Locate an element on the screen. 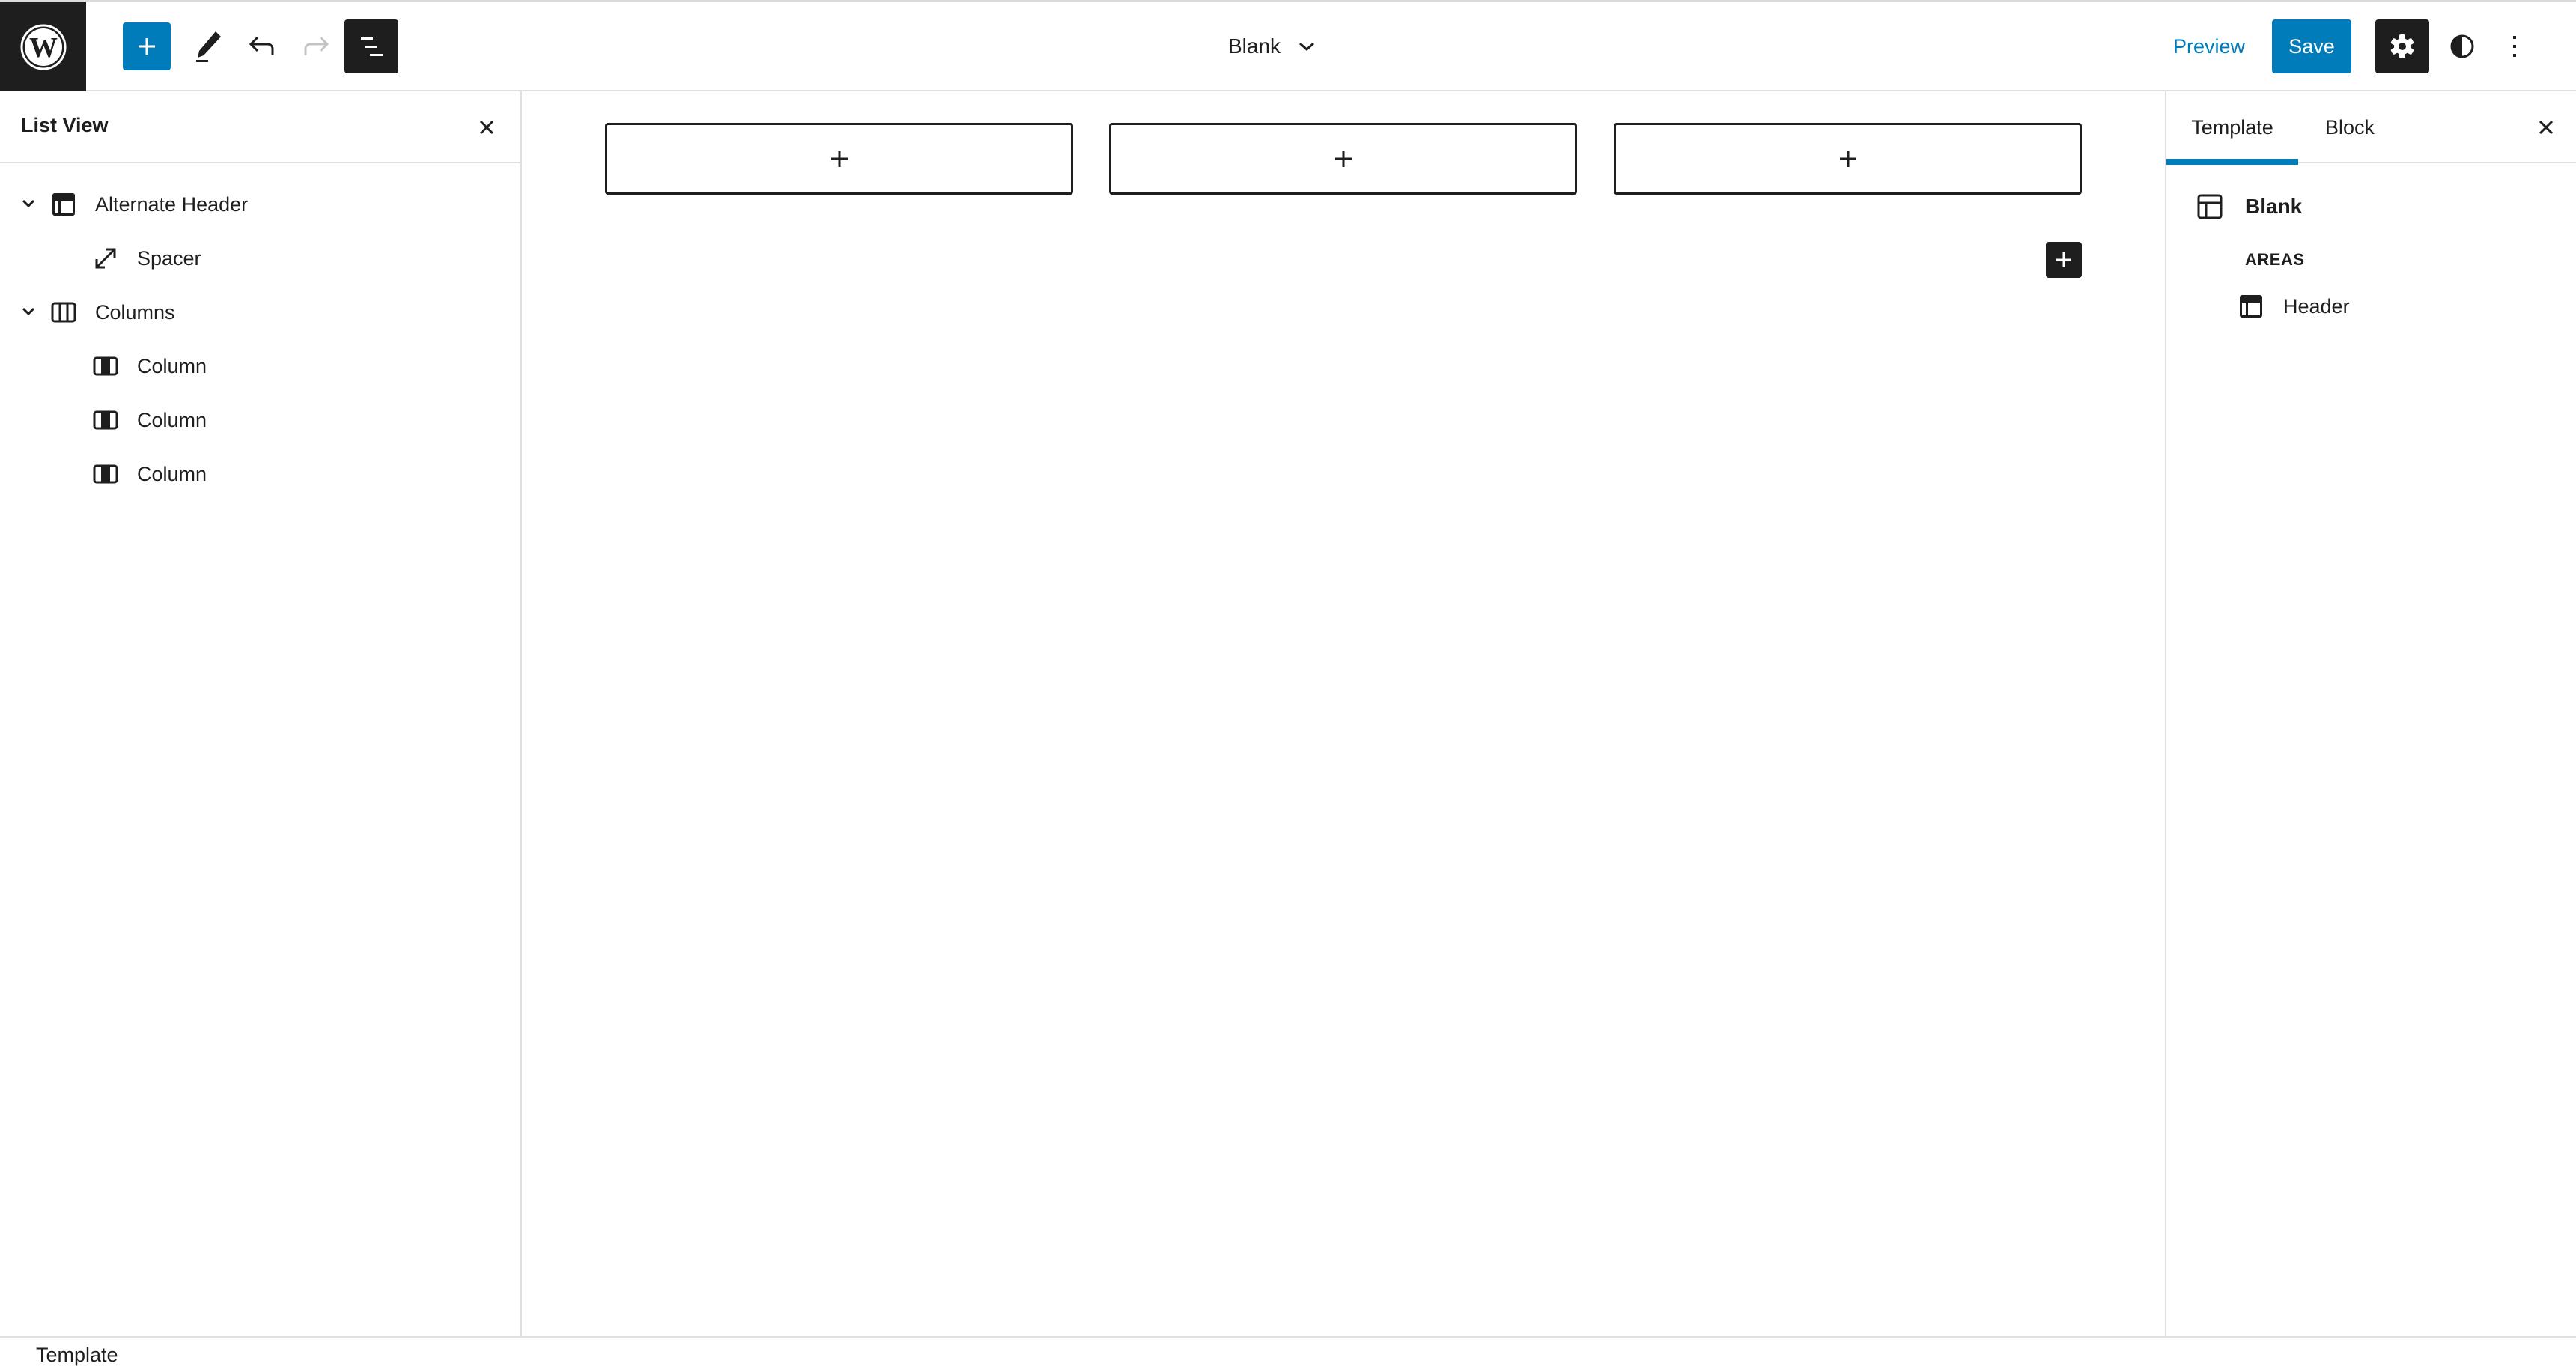 The image size is (2576, 1369). tools-button is located at coordinates (208, 46).